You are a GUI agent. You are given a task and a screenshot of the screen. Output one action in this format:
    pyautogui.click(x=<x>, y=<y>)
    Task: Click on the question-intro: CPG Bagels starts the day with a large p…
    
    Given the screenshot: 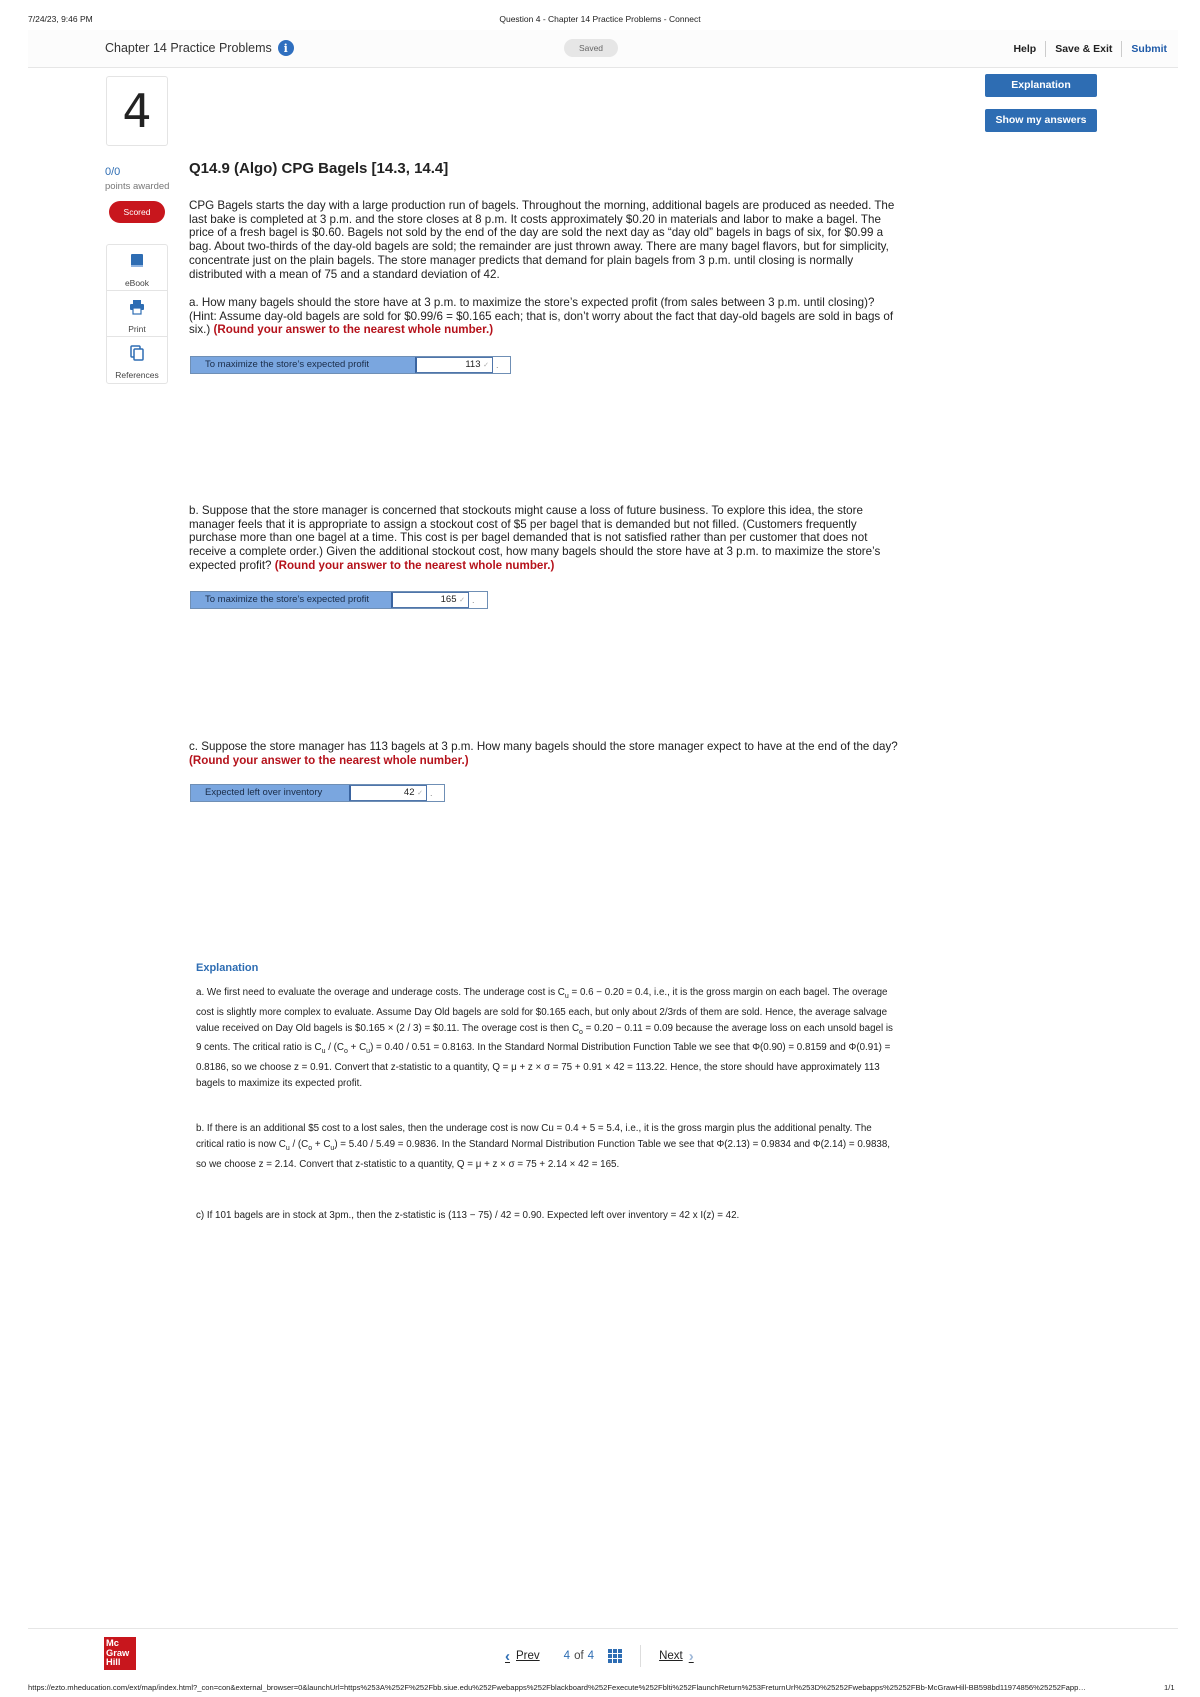 What is the action you would take?
    pyautogui.click(x=542, y=240)
    